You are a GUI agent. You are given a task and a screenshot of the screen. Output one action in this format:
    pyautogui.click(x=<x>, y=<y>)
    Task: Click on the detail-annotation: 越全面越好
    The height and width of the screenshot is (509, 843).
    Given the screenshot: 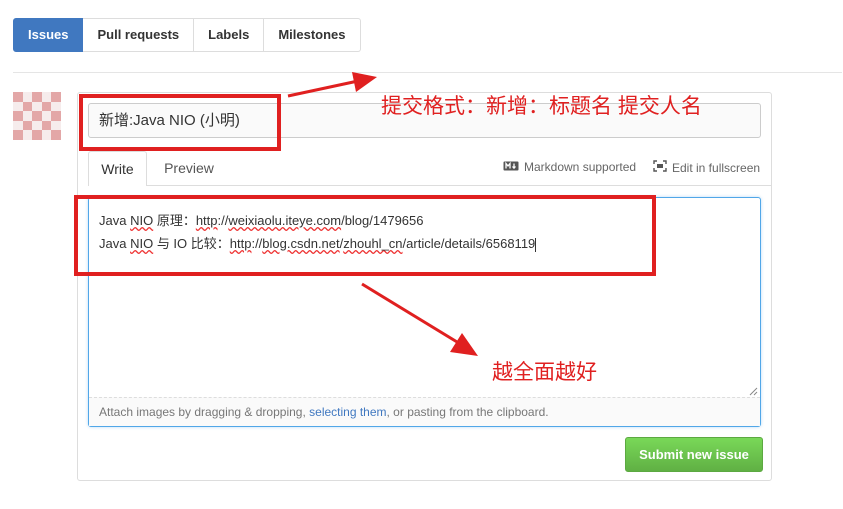 What is the action you would take?
    pyautogui.click(x=544, y=372)
    